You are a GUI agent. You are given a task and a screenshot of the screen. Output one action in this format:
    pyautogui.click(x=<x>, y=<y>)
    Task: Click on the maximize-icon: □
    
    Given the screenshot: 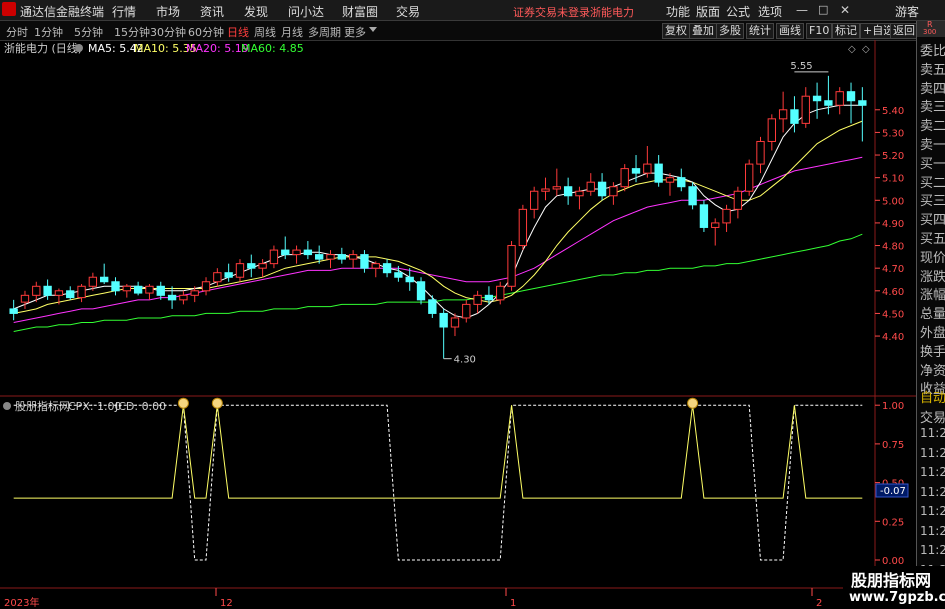 What is the action you would take?
    pyautogui.click(x=823, y=9)
    